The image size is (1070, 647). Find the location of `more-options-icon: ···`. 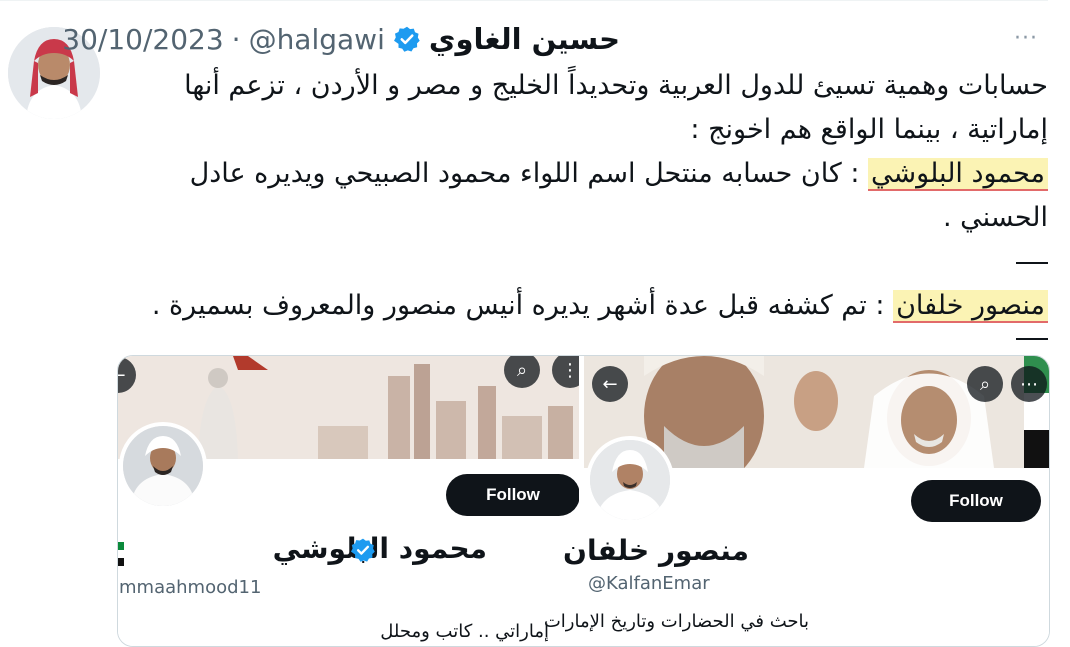

more-options-icon: ··· is located at coordinates (1031, 39).